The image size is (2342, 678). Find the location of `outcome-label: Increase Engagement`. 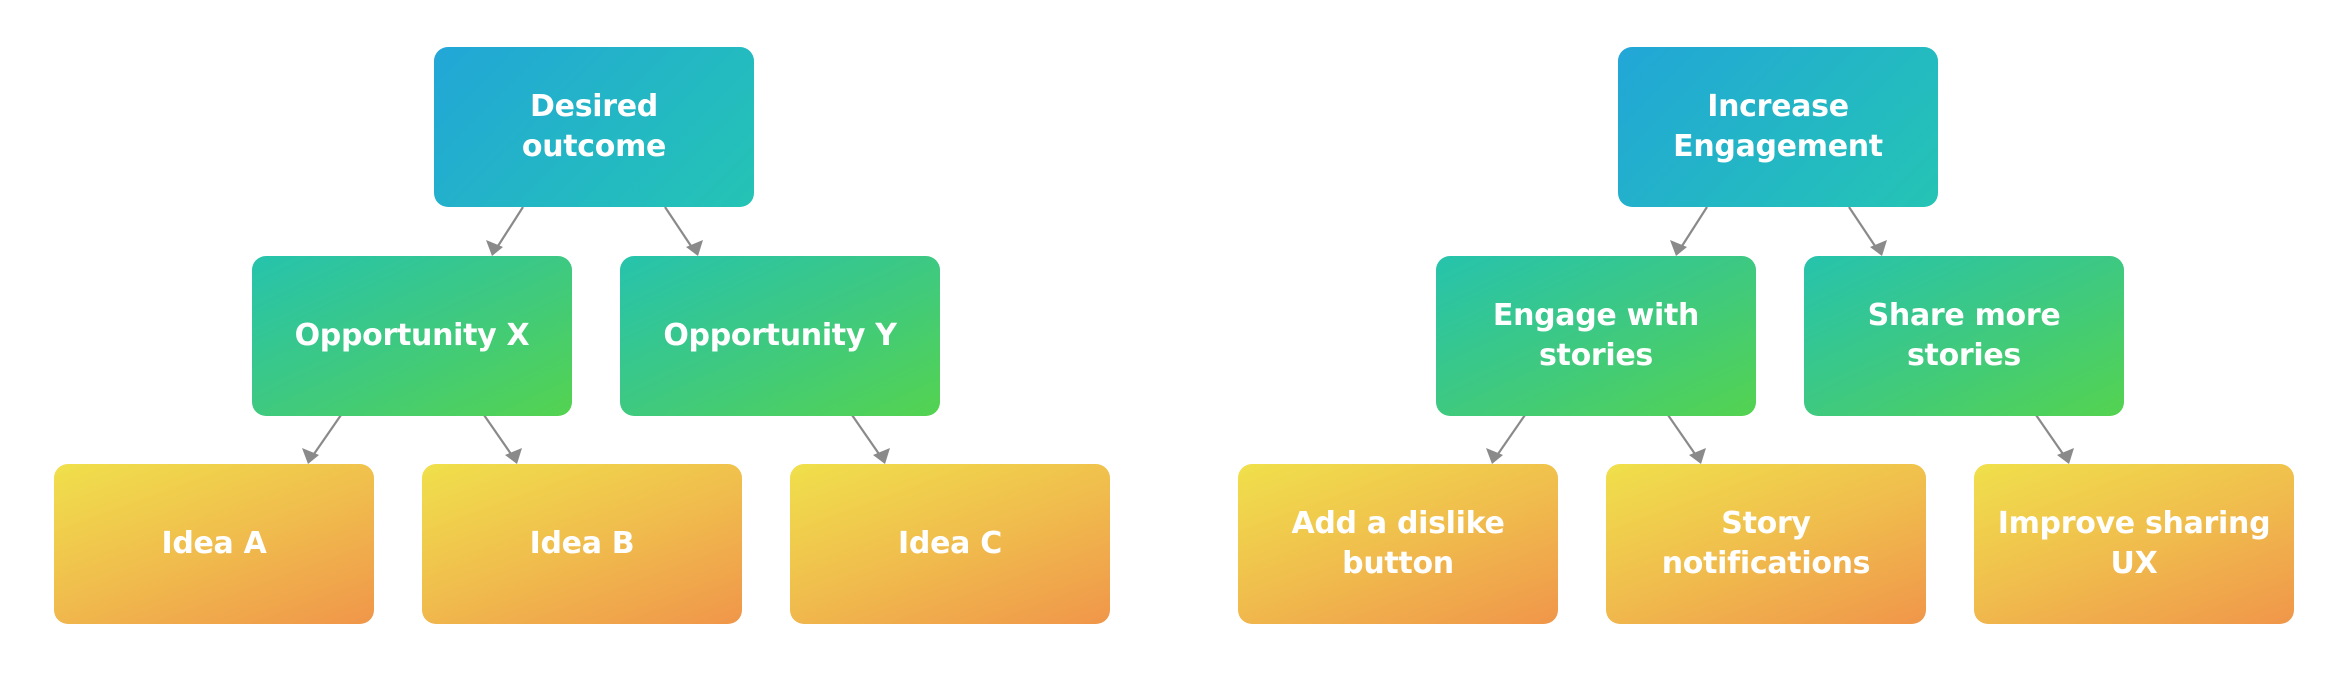

outcome-label: Increase Engagement is located at coordinates (1778, 126).